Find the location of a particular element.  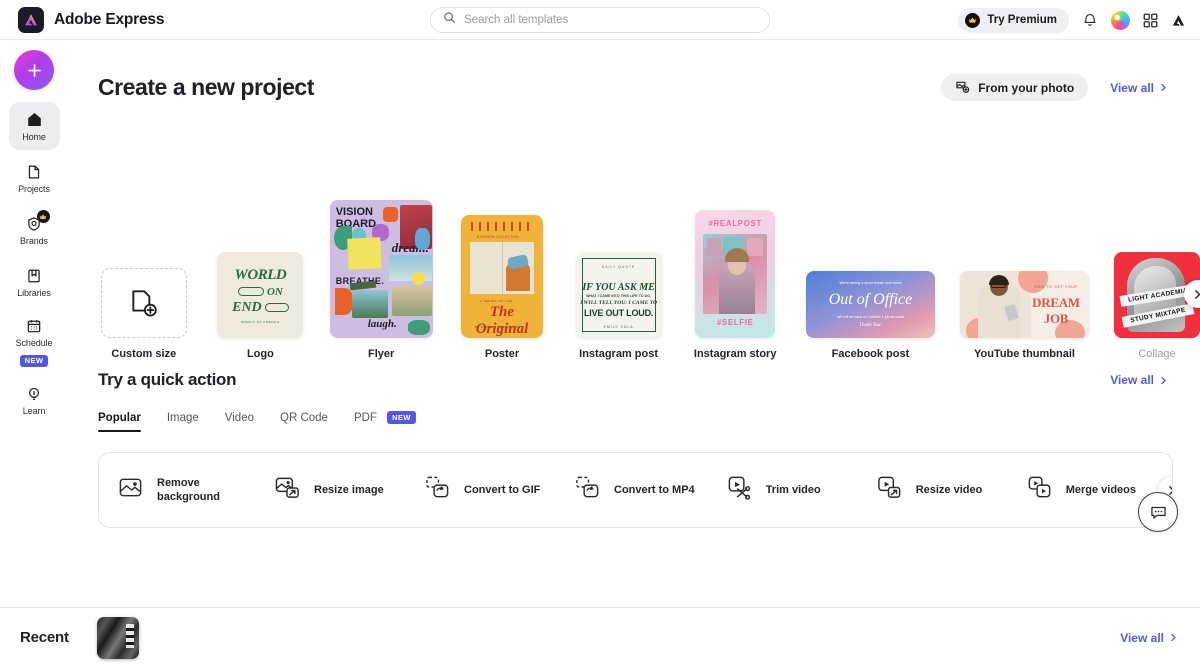

search-container is located at coordinates (600, 20).